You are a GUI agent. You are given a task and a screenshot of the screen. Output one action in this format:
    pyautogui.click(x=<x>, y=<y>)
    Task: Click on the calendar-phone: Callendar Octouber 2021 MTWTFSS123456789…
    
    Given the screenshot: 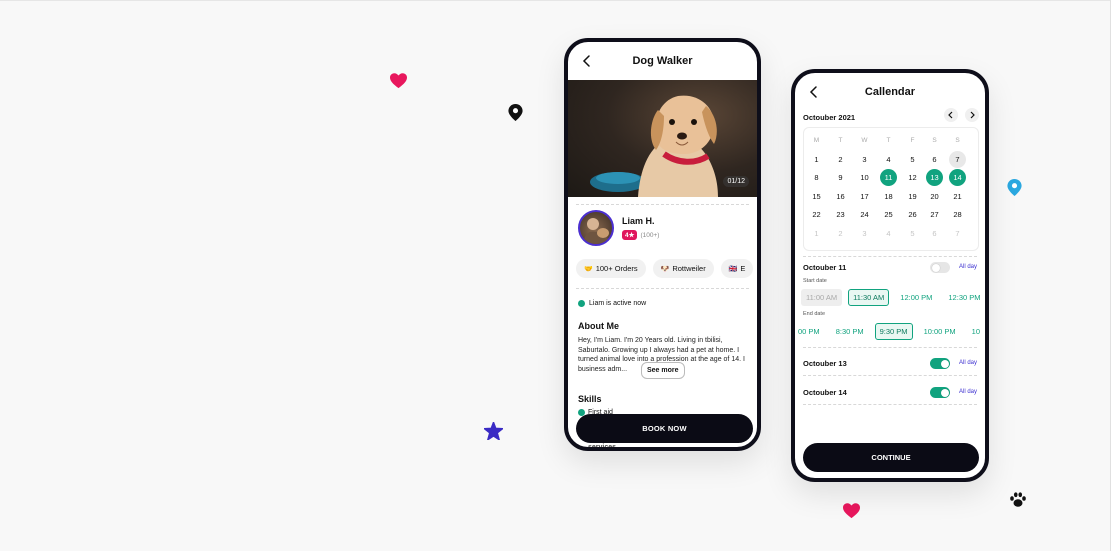 What is the action you would take?
    pyautogui.click(x=890, y=275)
    